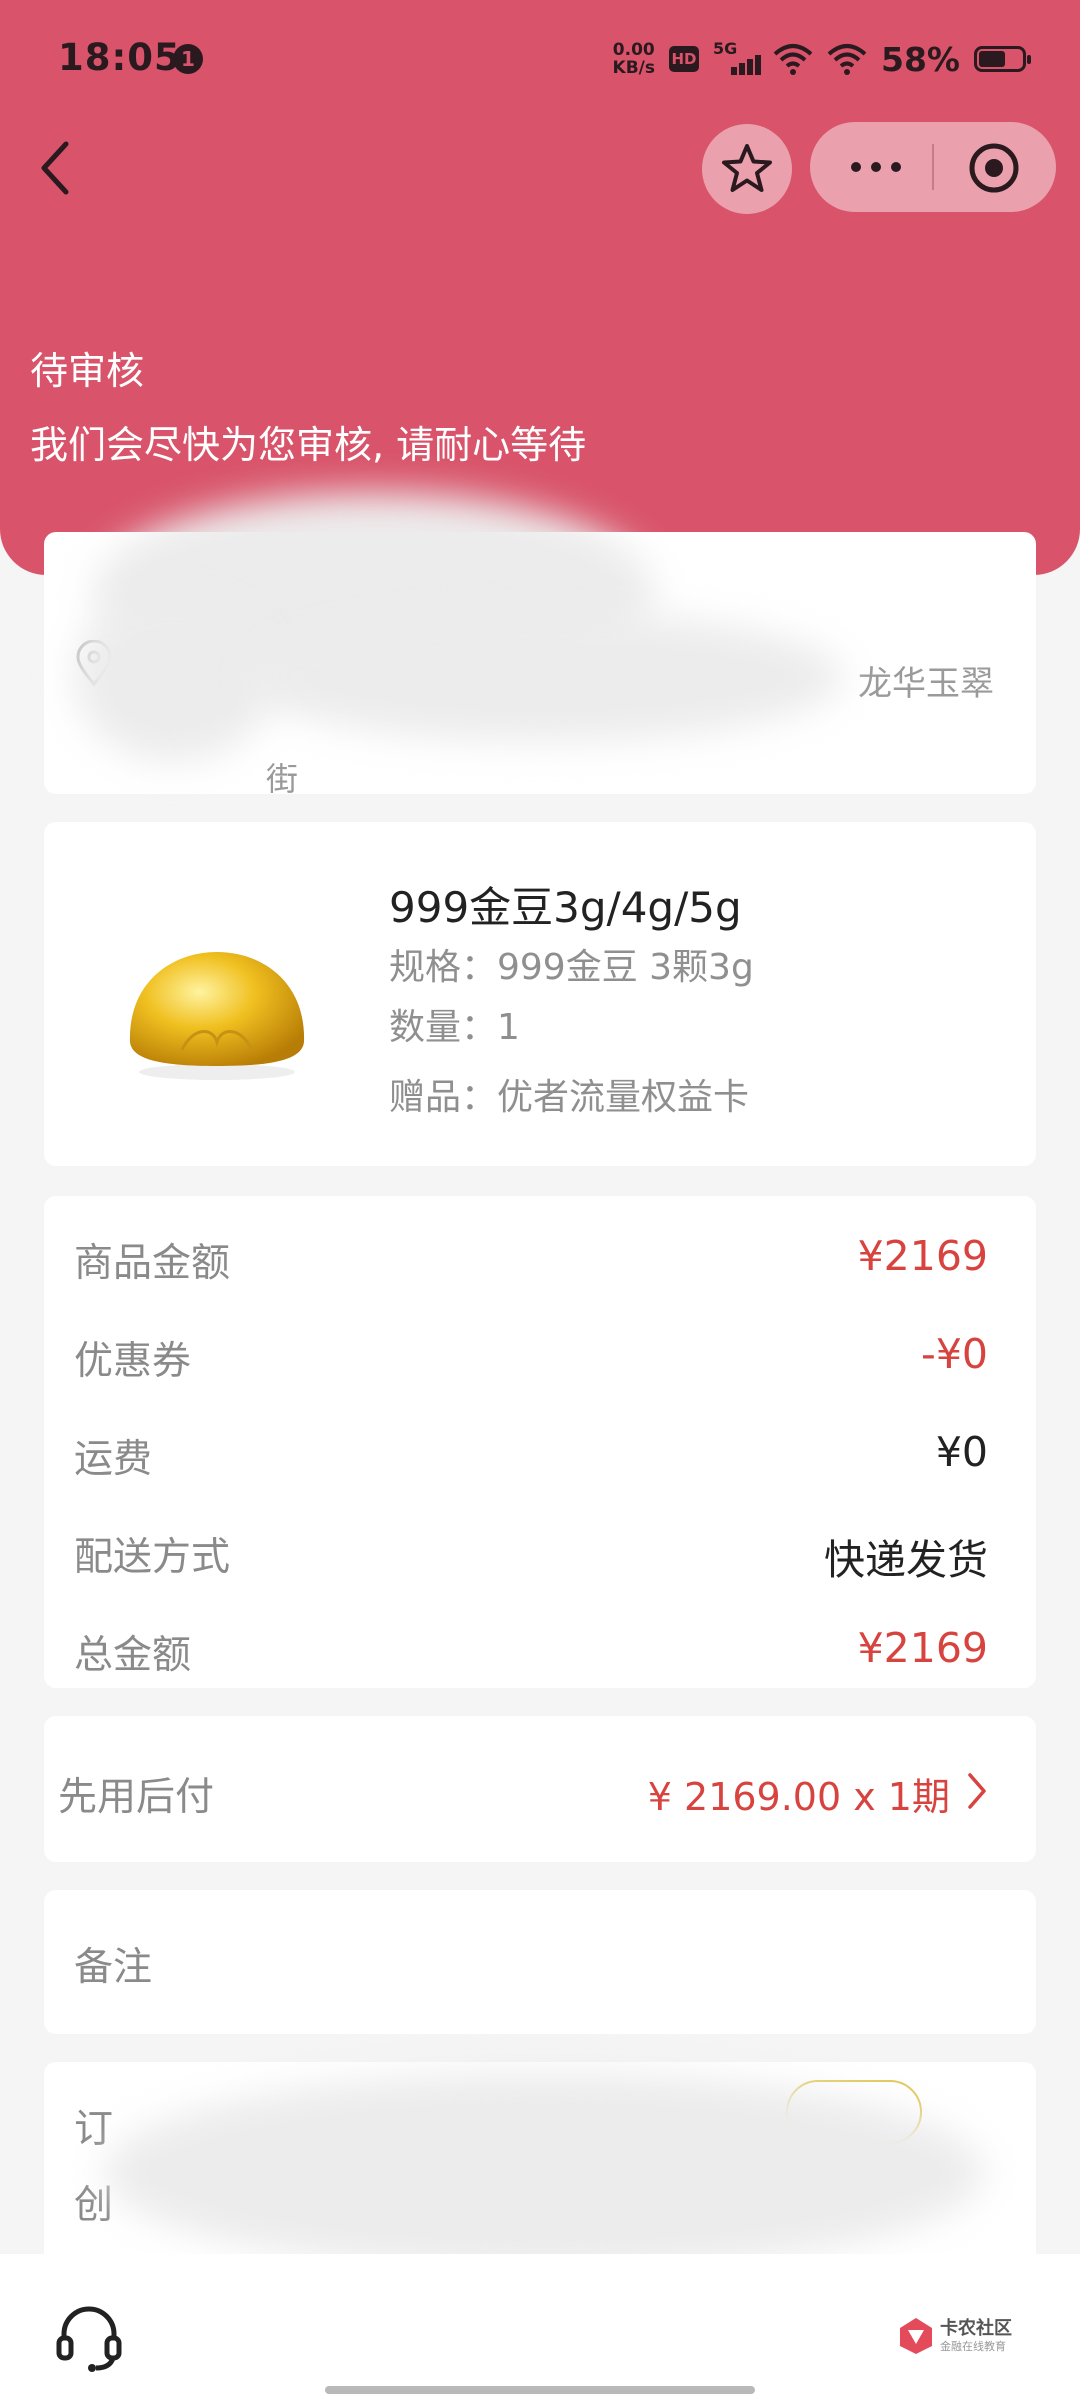  I want to click on payment-label: 先用后付, so click(136, 1797).